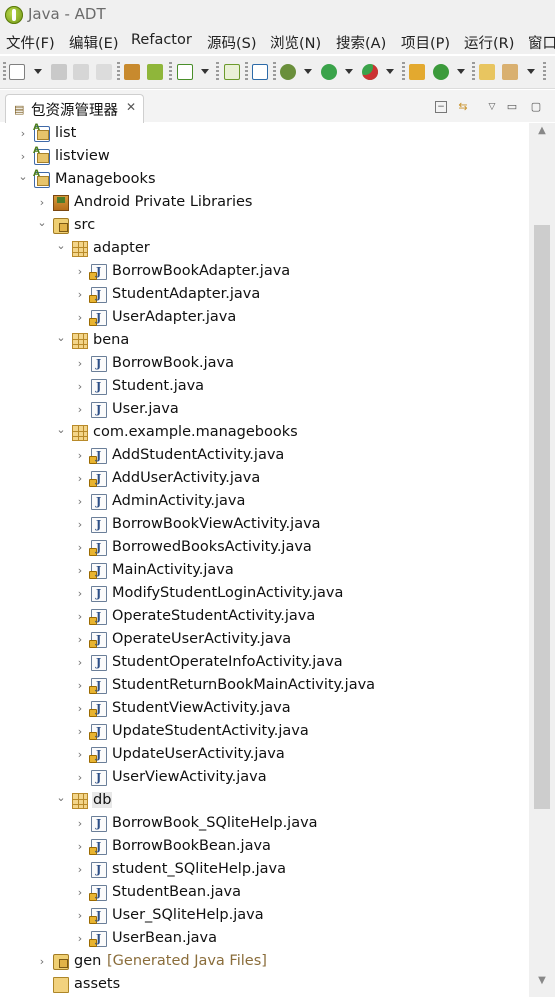  I want to click on link-with-editor-icon: ⇆, so click(463, 107).